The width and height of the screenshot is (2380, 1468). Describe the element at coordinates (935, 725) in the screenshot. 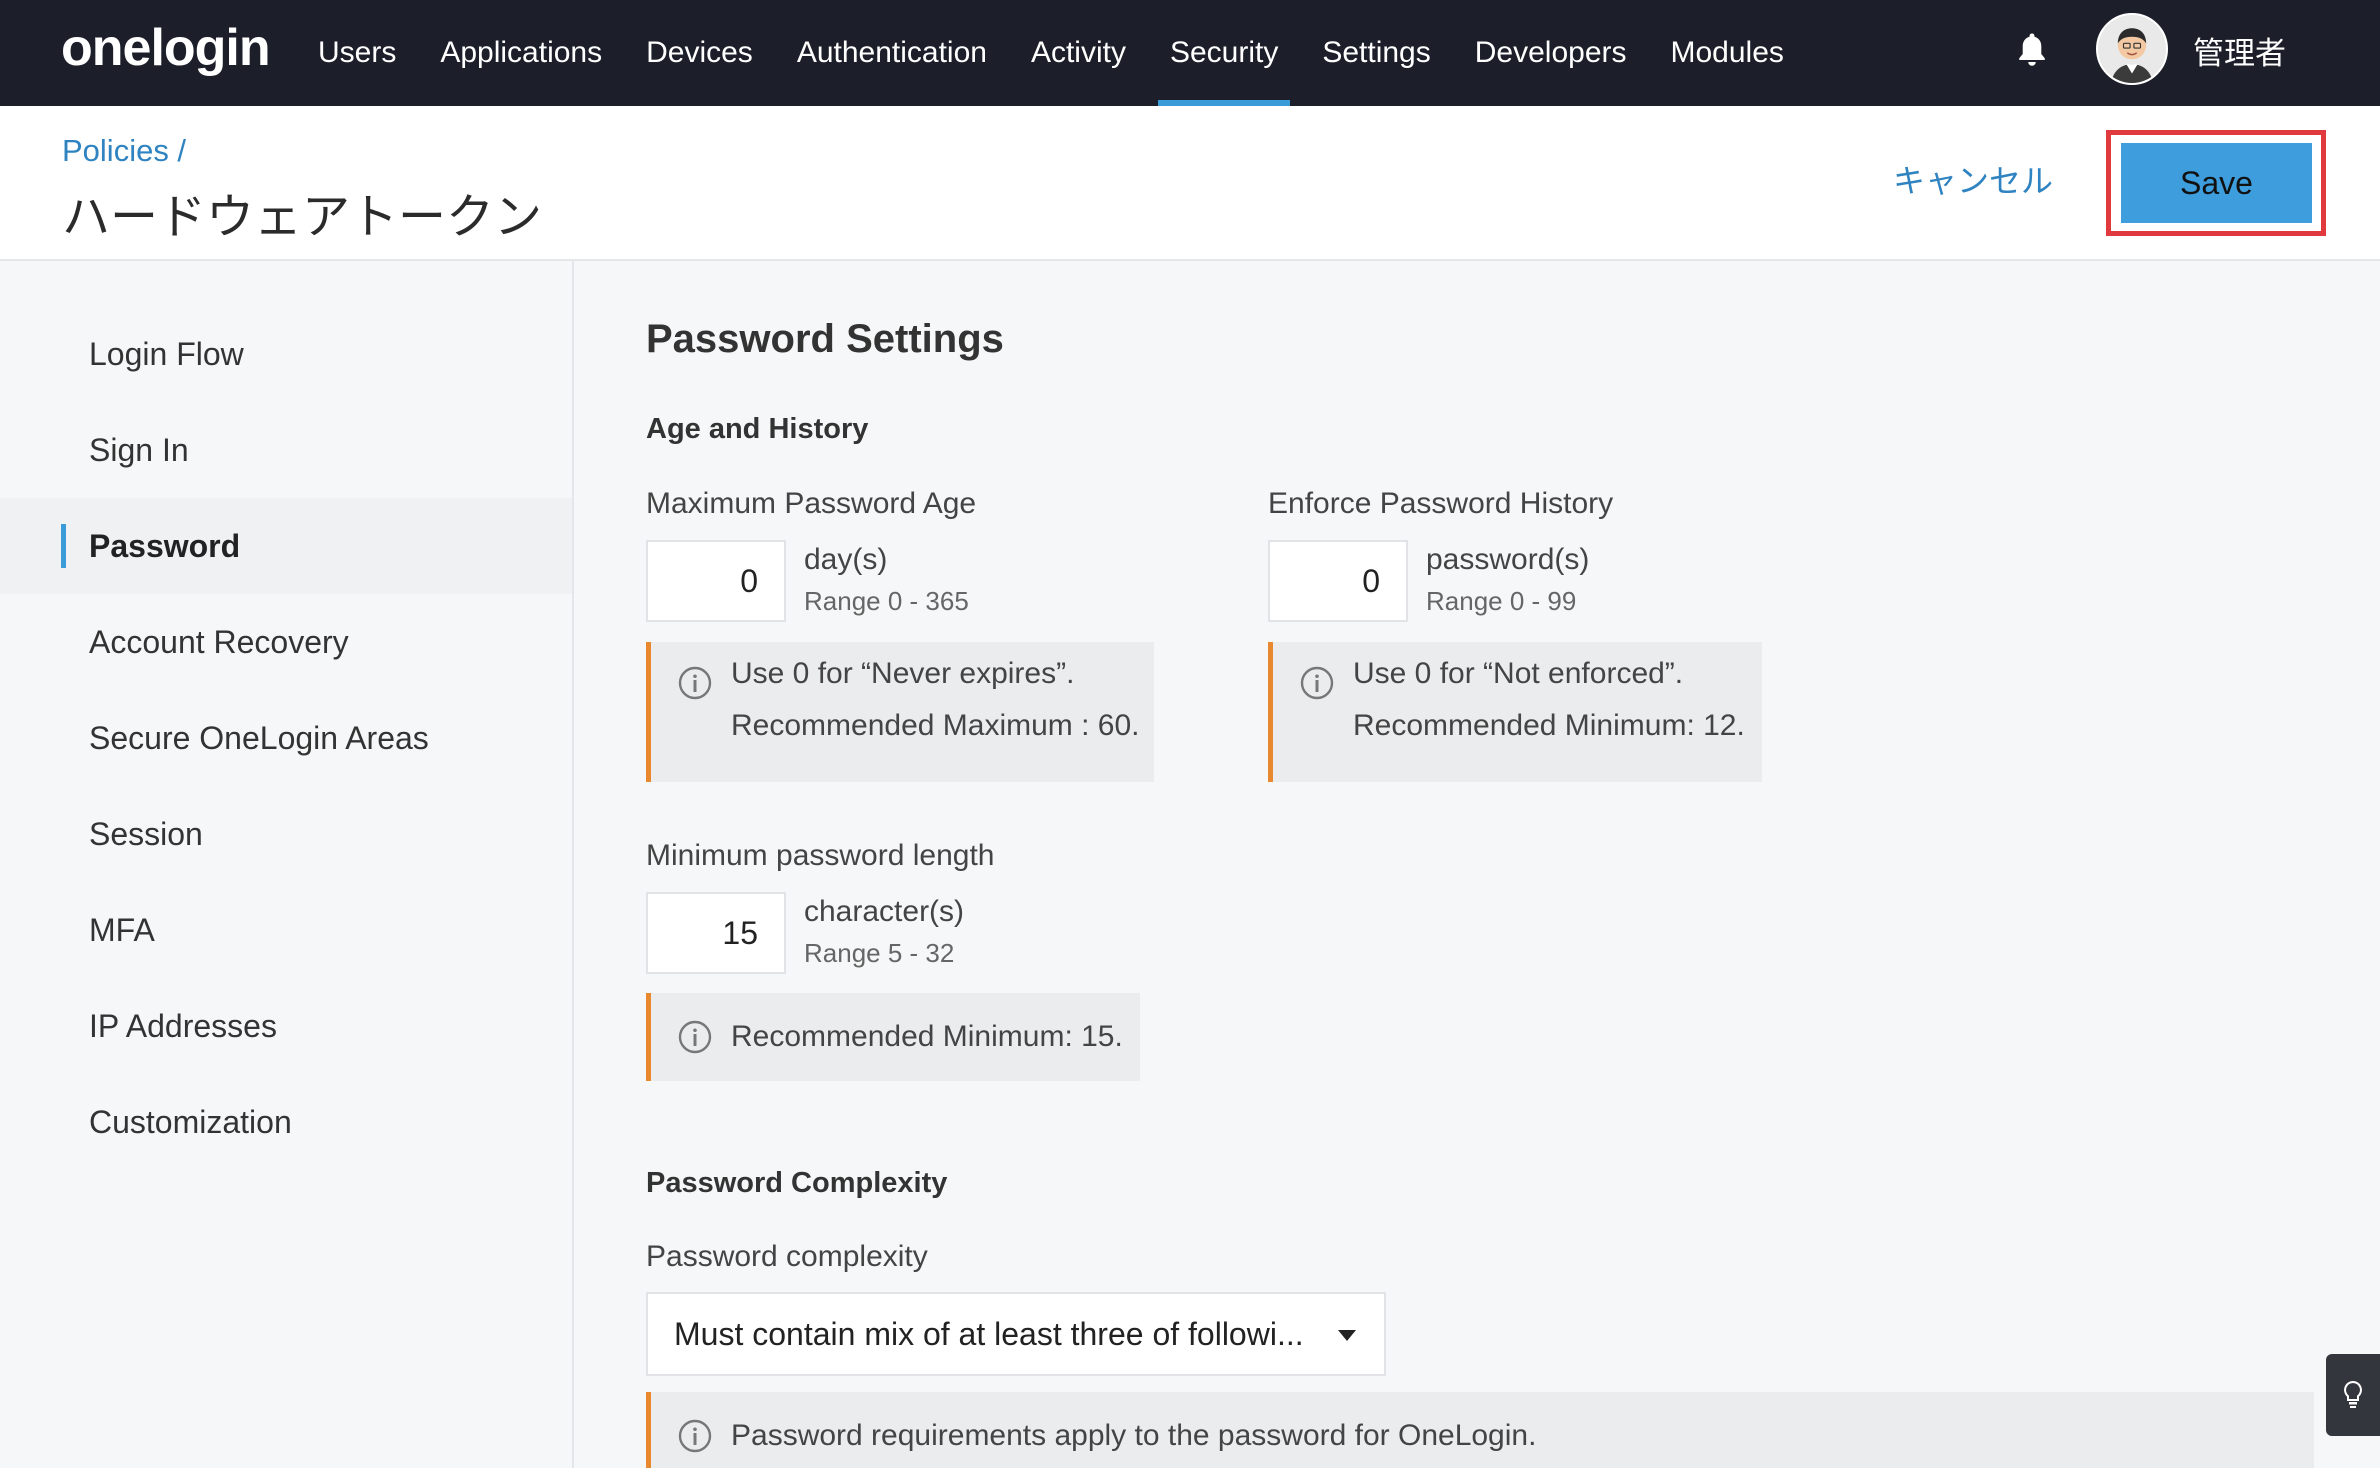

I see `max-age-info-line2: Recommended Maximum : 60.` at that location.